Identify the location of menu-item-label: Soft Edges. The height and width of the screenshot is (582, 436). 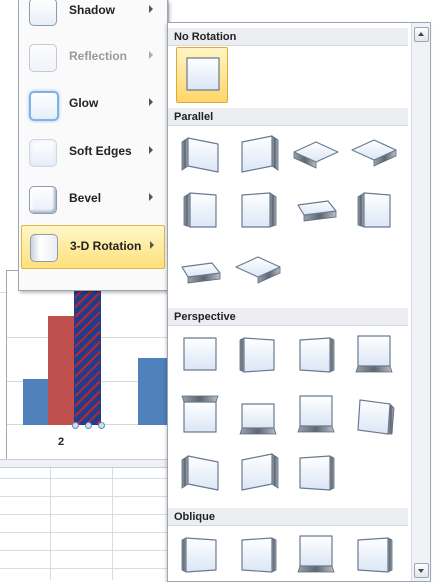
(100, 151).